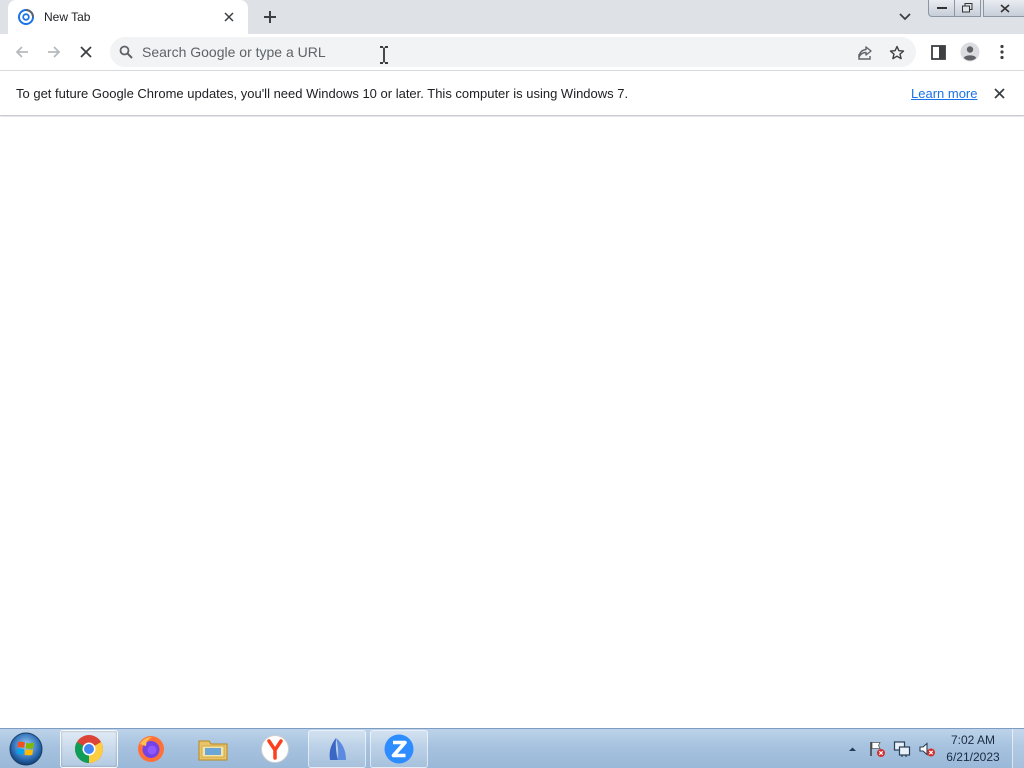 The image size is (1024, 768). What do you see at coordinates (973, 749) in the screenshot?
I see `taskbar-clock: 7:02 AM 6/21/2023` at bounding box center [973, 749].